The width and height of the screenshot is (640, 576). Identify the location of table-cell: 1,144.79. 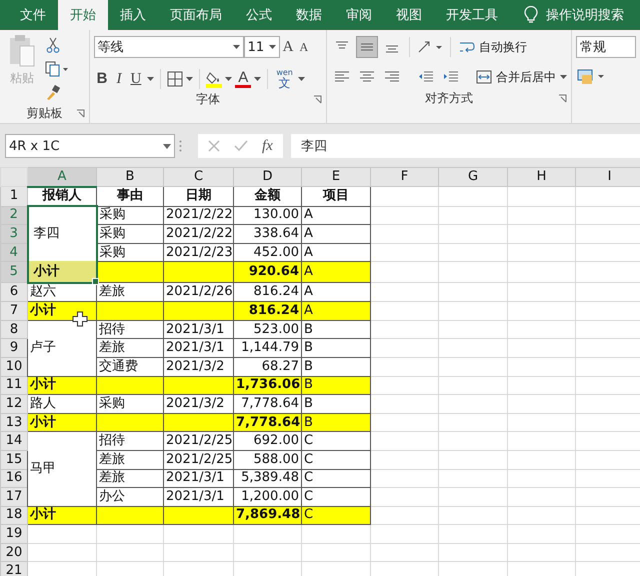
(268, 348).